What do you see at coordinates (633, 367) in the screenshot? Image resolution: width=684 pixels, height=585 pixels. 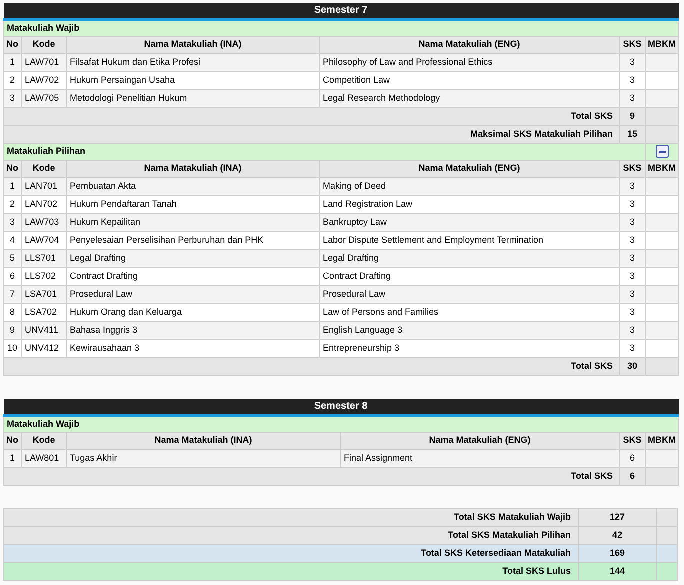 I see `total-value: 30` at bounding box center [633, 367].